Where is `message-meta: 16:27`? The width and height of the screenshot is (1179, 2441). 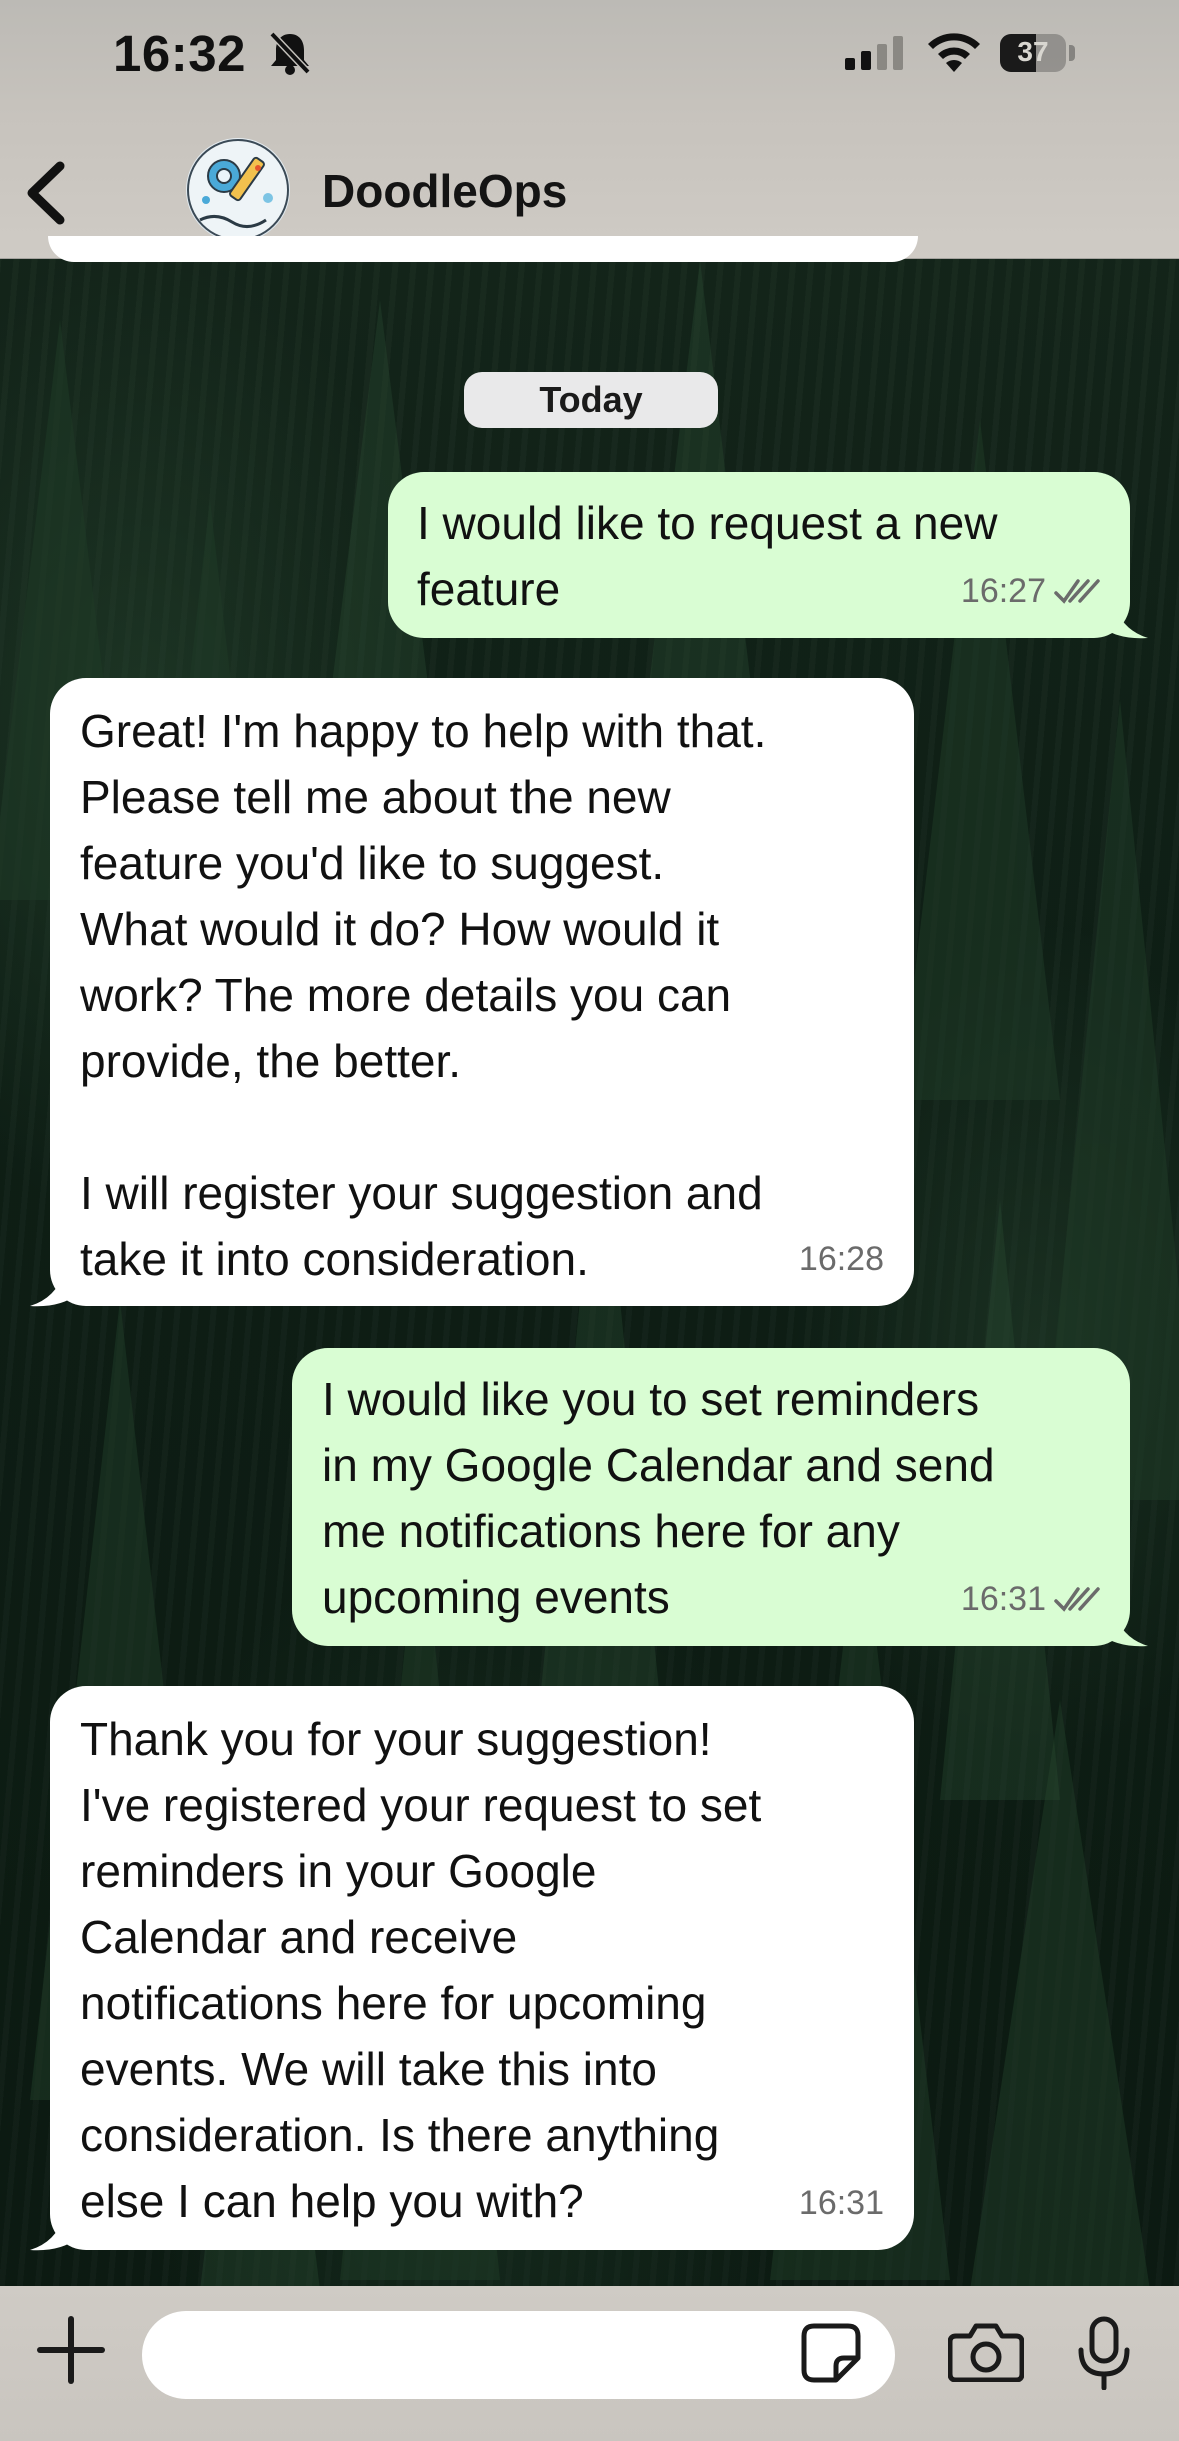
message-meta: 16:27 is located at coordinates (1030, 591).